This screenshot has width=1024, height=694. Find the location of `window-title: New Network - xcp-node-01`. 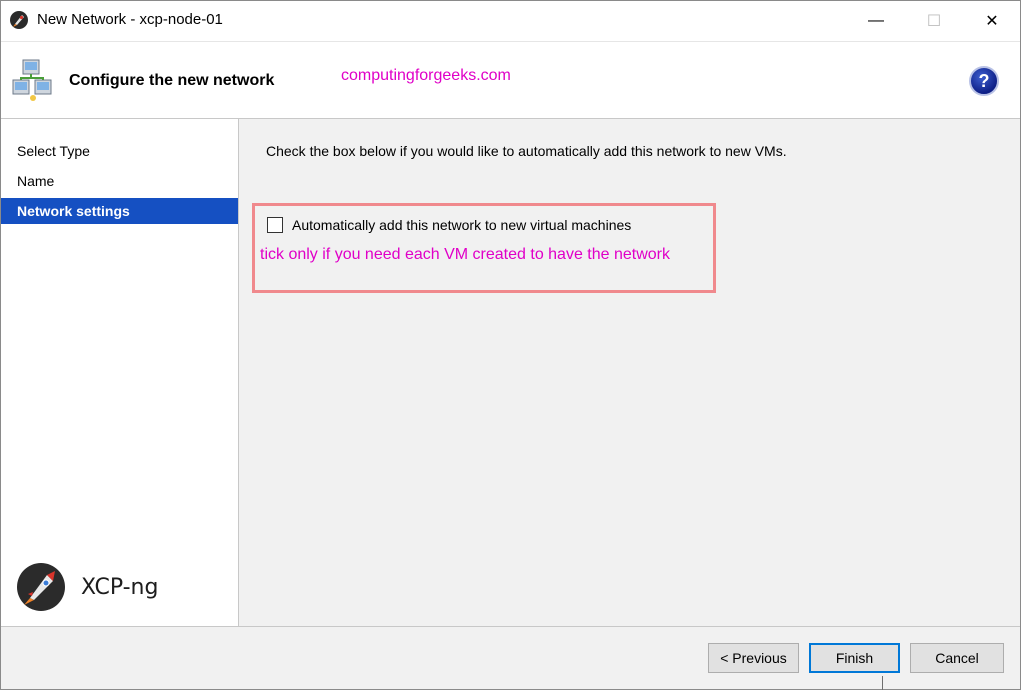

window-title: New Network - xcp-node-01 is located at coordinates (130, 19).